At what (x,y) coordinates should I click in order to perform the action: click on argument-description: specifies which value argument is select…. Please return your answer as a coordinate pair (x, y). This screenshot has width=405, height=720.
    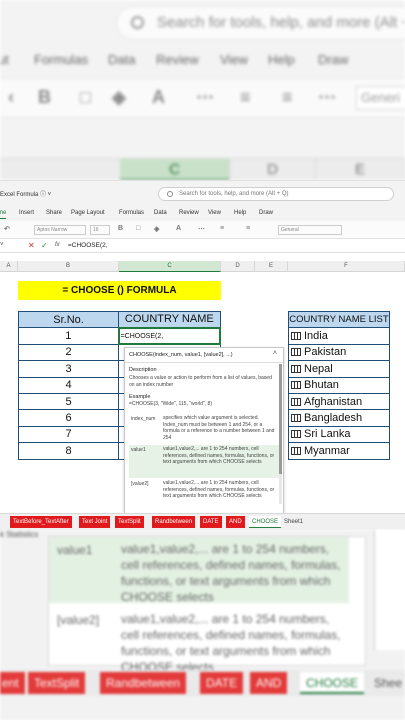
    Looking at the image, I should click on (219, 428).